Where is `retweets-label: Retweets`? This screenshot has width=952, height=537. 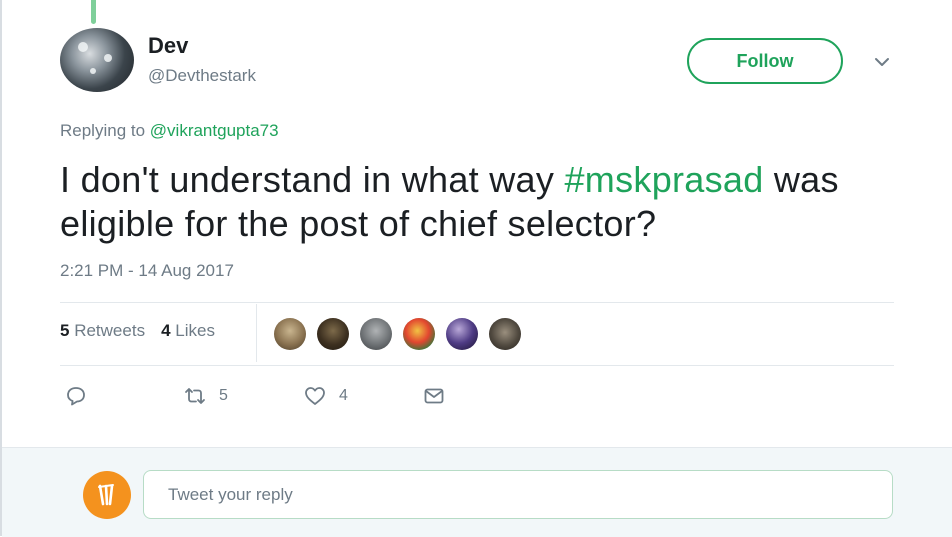
retweets-label: Retweets is located at coordinates (110, 330).